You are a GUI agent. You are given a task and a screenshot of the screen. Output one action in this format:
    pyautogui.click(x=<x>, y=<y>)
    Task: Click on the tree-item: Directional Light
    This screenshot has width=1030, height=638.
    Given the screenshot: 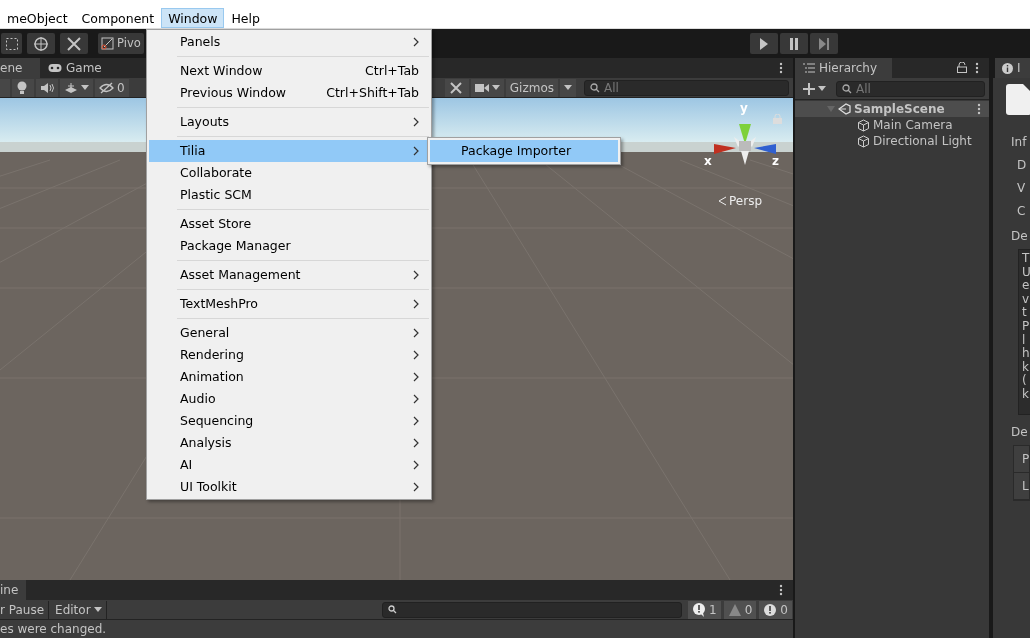 What is the action you would take?
    pyautogui.click(x=892, y=141)
    